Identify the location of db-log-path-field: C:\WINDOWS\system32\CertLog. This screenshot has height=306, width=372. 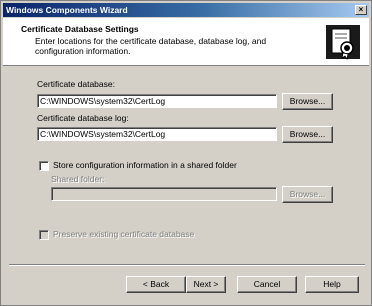
(157, 134).